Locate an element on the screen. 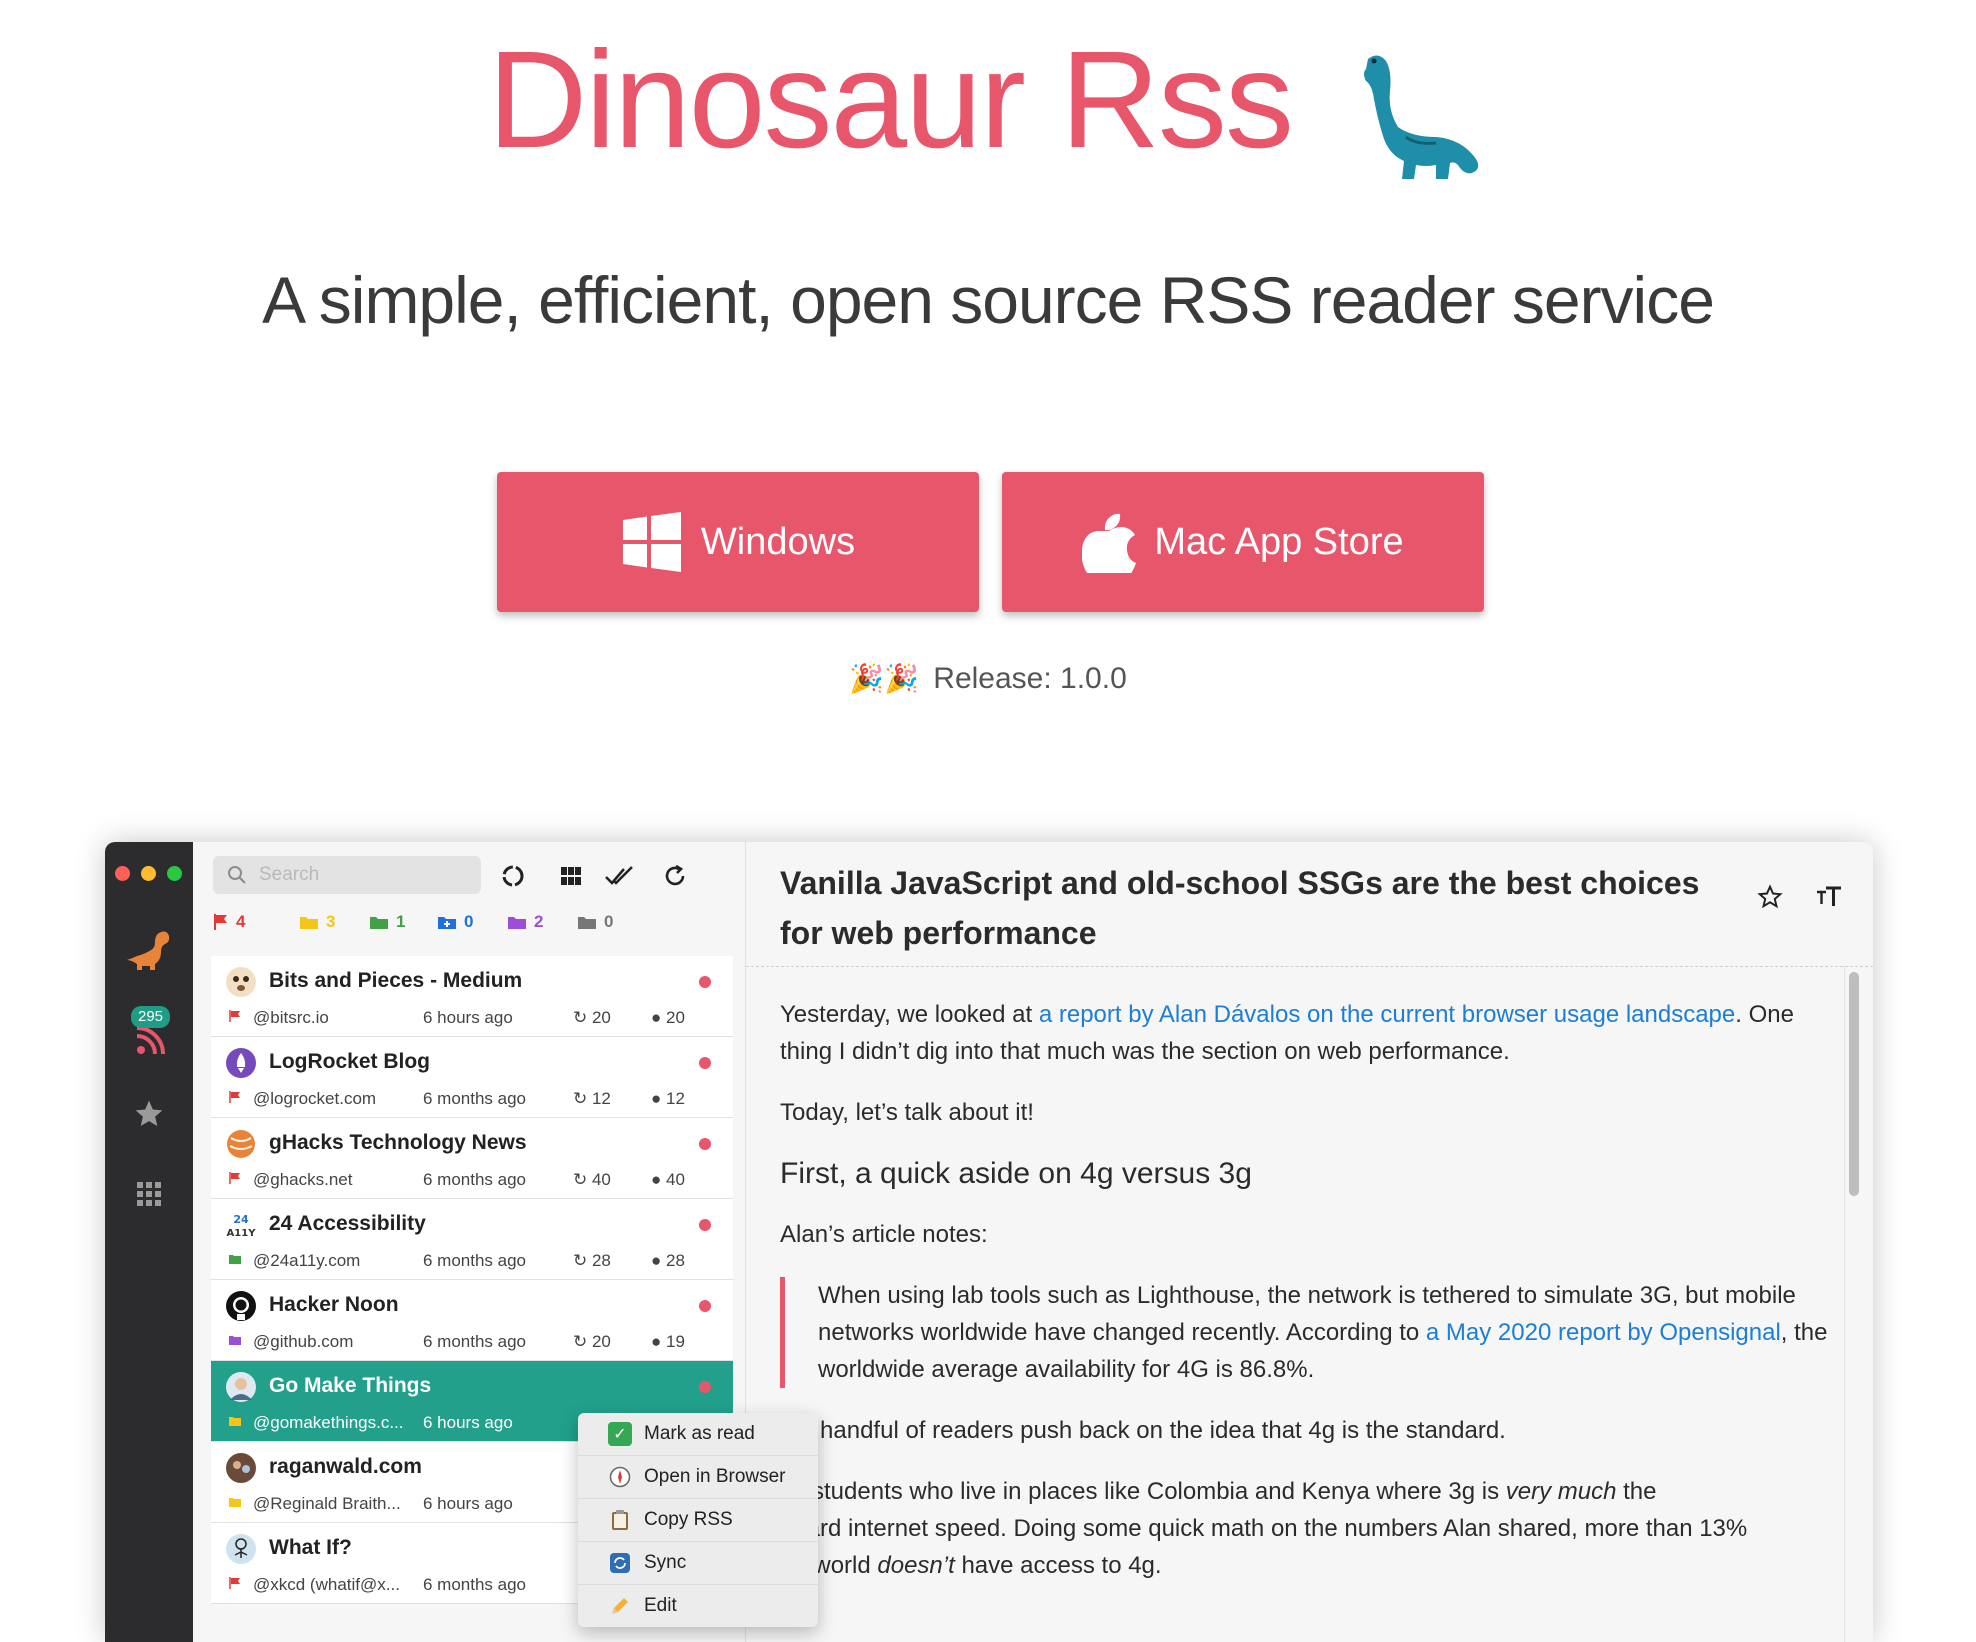 The height and width of the screenshot is (1642, 1976). filter-new-folder-count: 0 is located at coordinates (469, 921).